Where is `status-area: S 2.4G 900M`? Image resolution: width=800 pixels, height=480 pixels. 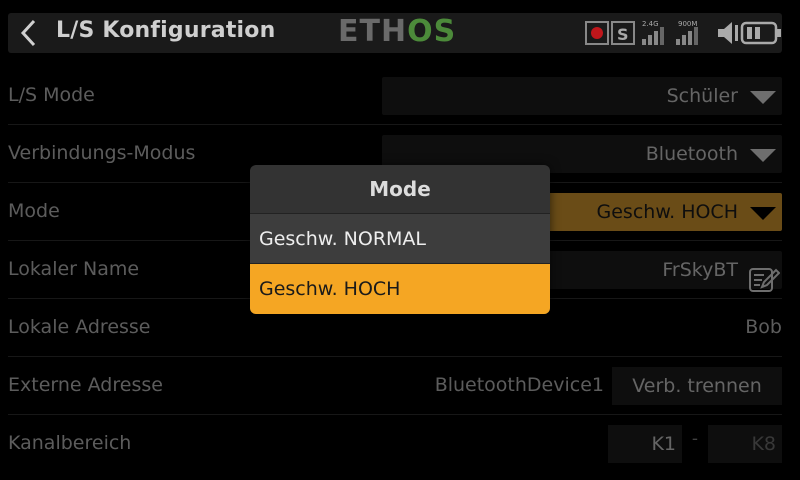
status-area: S 2.4G 900M is located at coordinates (684, 33).